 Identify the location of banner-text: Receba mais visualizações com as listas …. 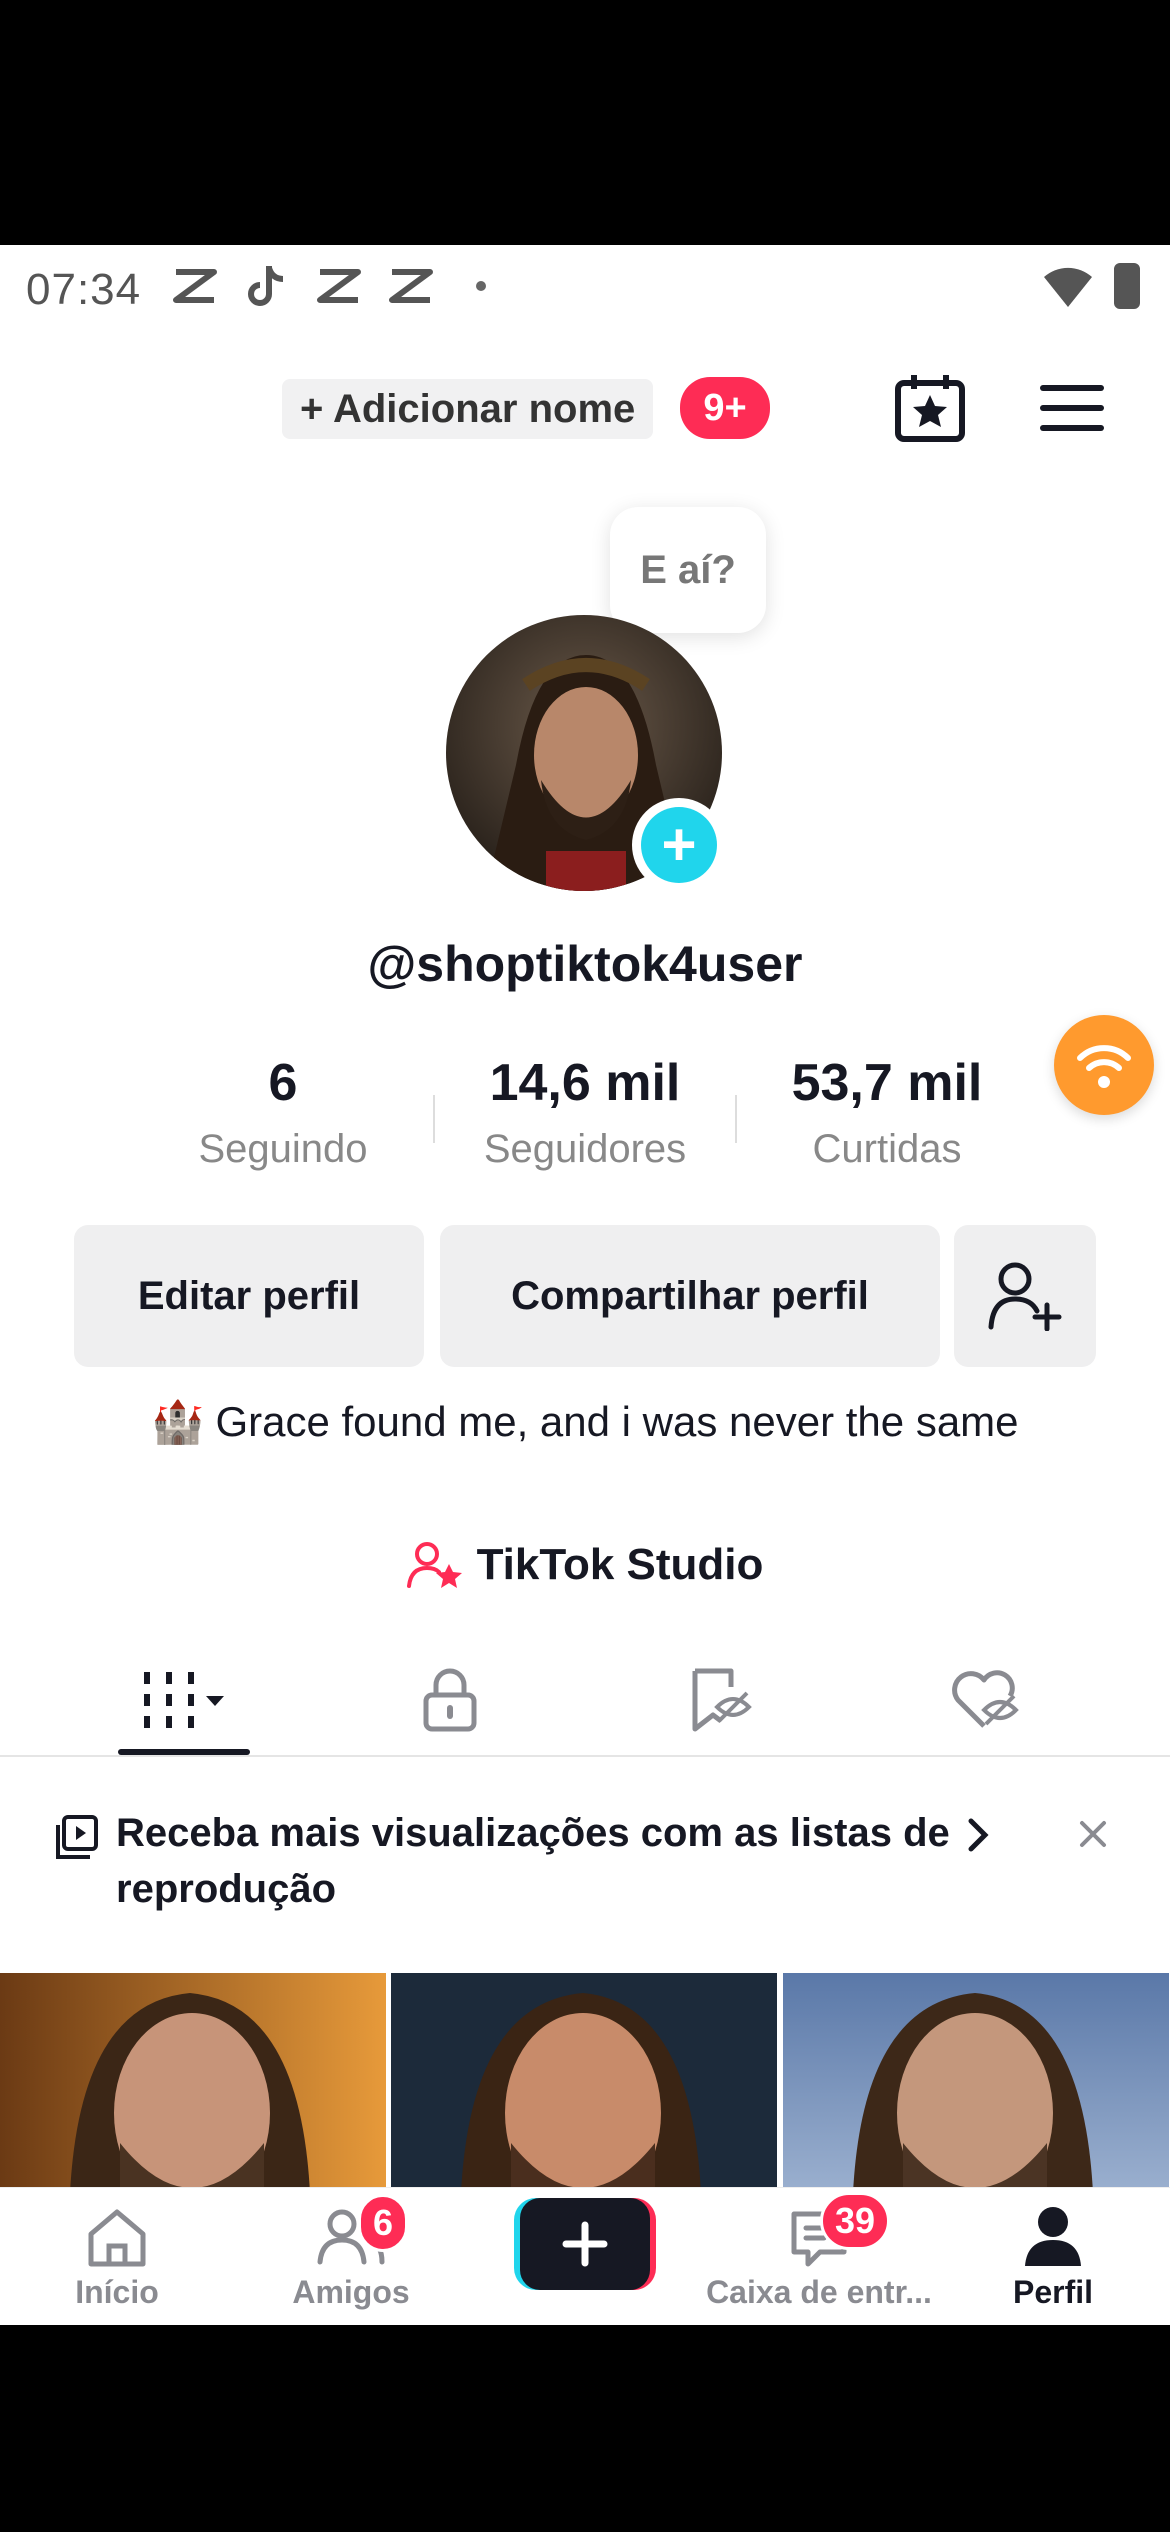
(533, 1861).